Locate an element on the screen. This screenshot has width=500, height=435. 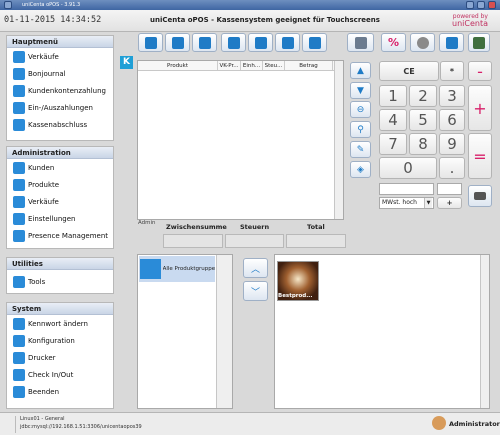
split-ticket-button is located at coordinates (204, 42).